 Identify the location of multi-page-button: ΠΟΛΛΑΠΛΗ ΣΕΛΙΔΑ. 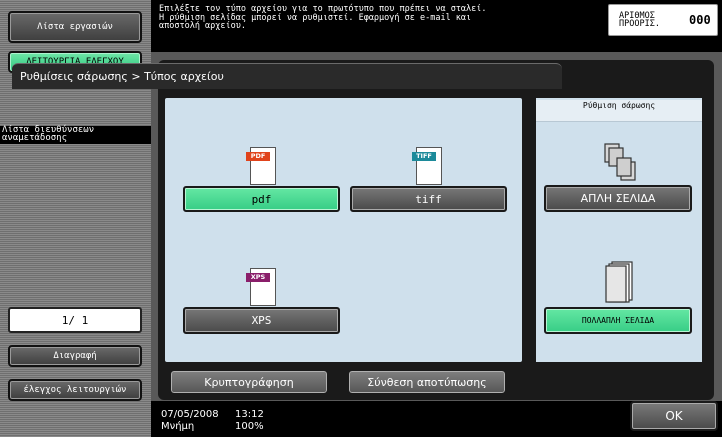
(618, 320).